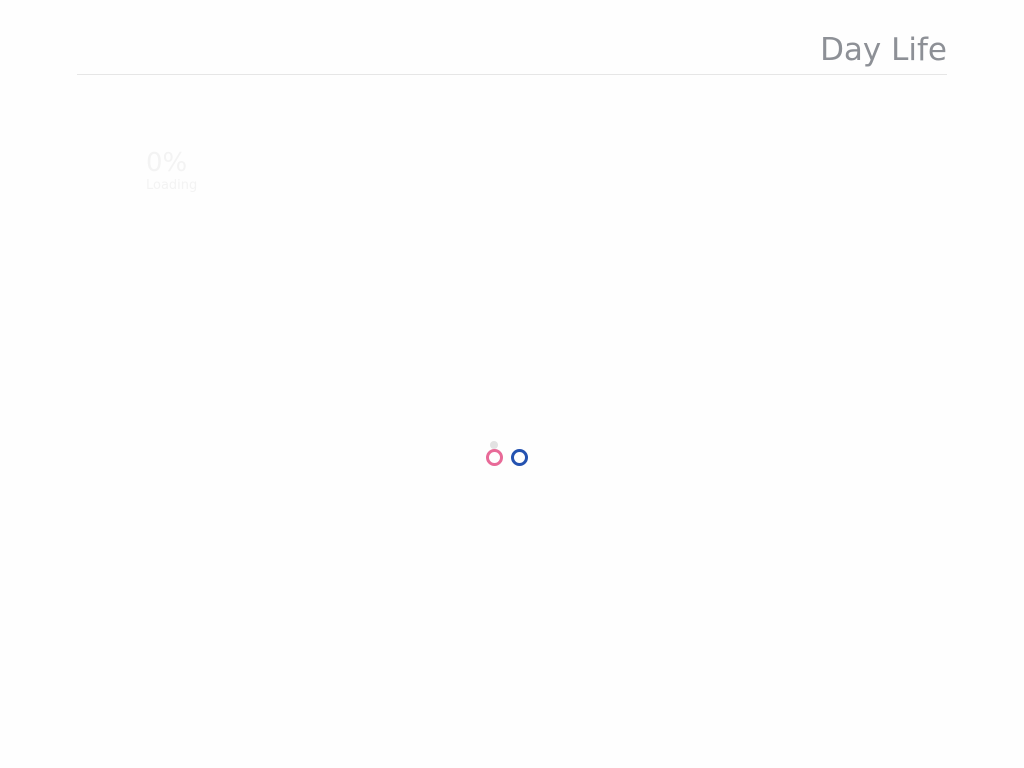  I want to click on preloader-progress: 0% Loading, so click(171, 171).